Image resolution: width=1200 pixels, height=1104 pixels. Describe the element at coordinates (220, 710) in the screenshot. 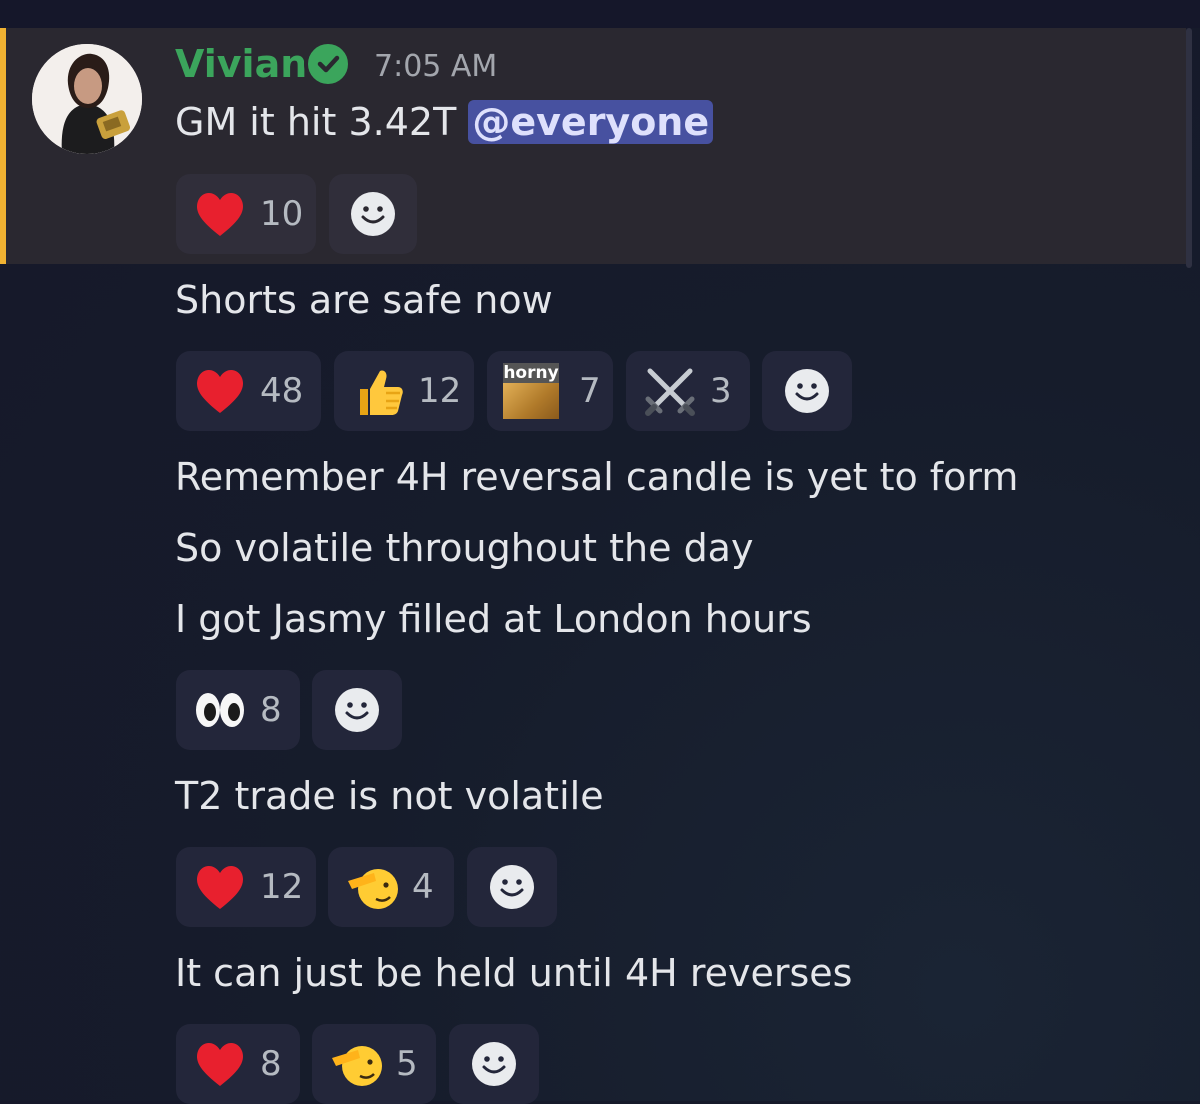

I see `eyes-icon` at that location.